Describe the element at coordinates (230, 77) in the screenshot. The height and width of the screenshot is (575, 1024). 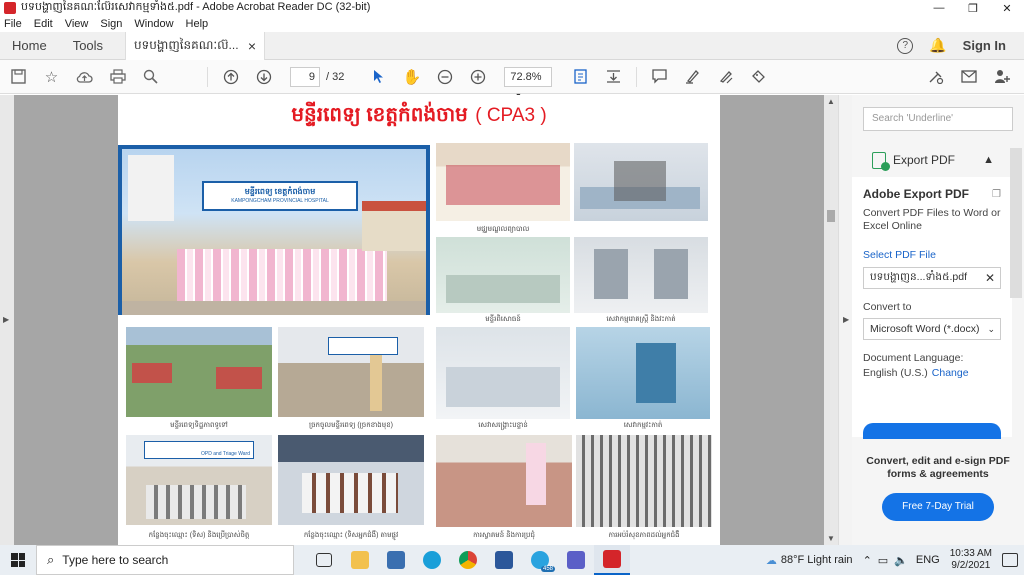
I see `previous-page-icon` at that location.